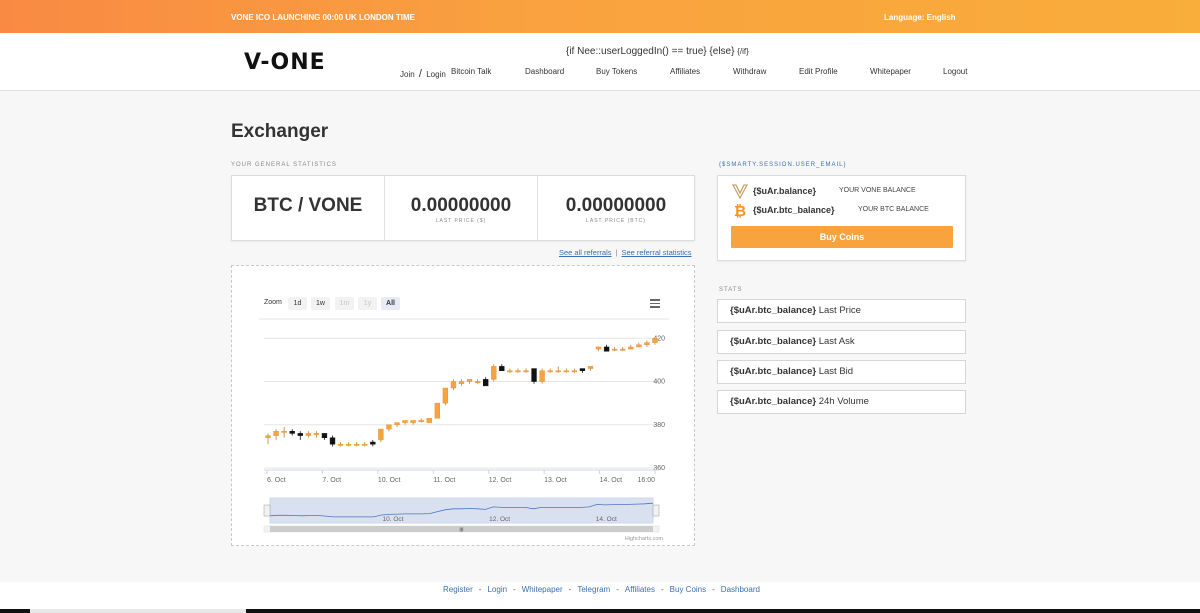 This screenshot has width=1200, height=613. I want to click on nav-affiliates: Affiliates, so click(685, 71).